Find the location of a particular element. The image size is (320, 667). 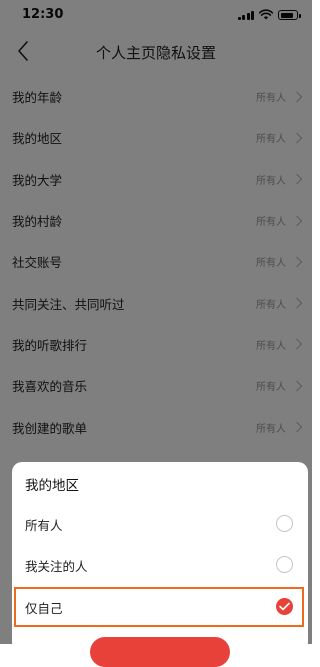

option-label: 所有人 is located at coordinates (44, 525).